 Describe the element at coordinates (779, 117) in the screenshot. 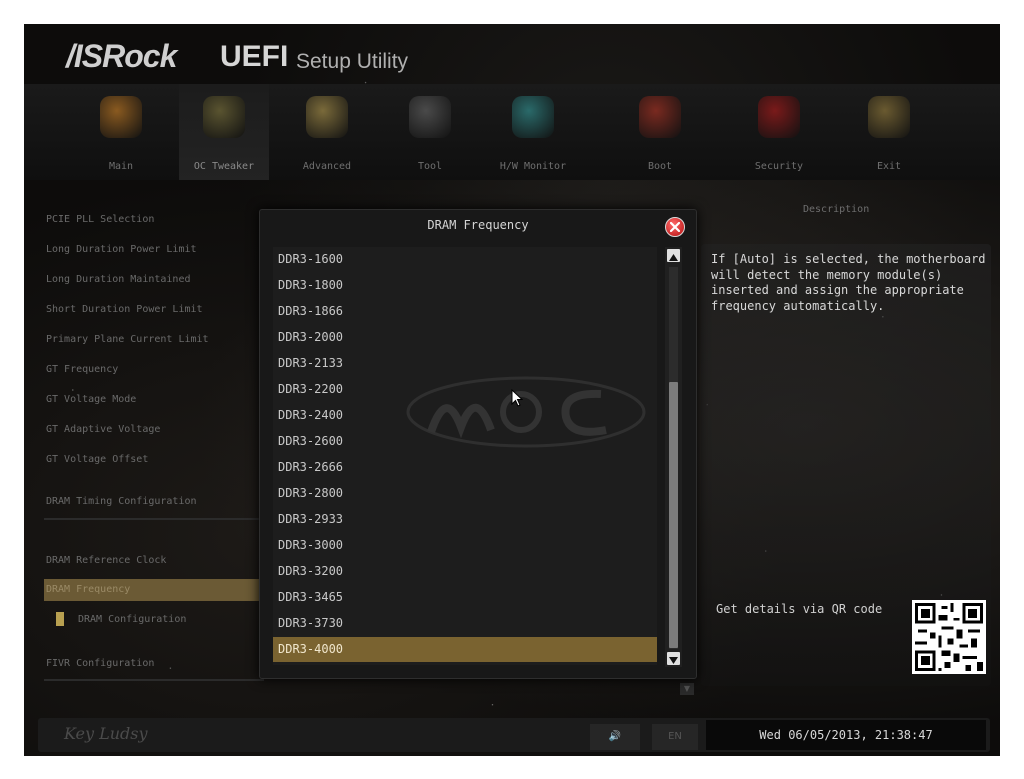

I see `shield-icon` at that location.